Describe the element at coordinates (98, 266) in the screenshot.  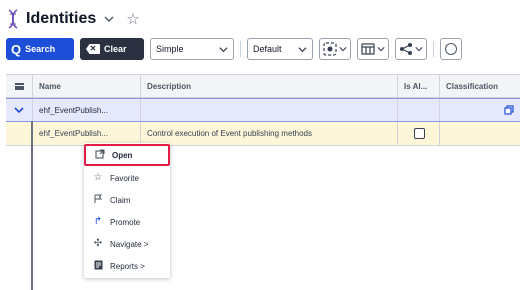
I see `reports-icon` at that location.